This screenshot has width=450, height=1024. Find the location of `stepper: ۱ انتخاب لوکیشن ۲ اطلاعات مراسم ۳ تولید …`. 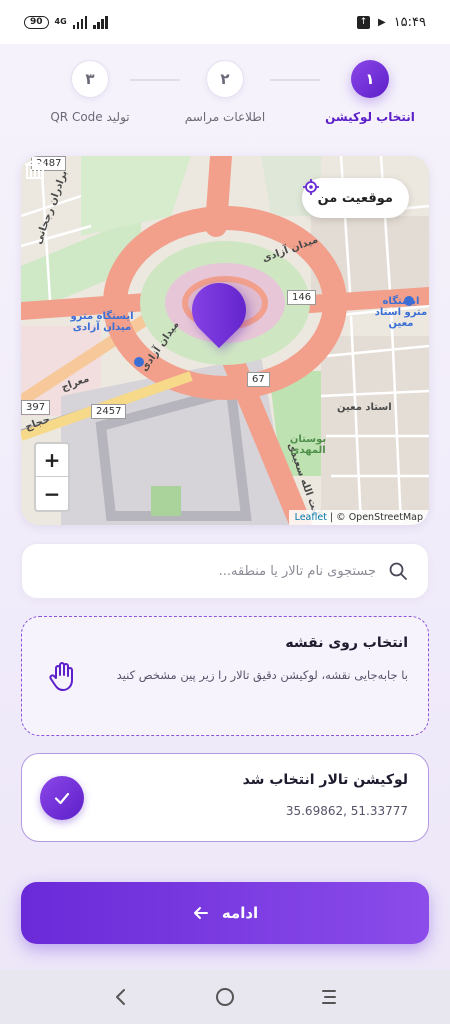

stepper: ۱ انتخاب لوکیشن ۲ اطلاعات مراسم ۳ تولید … is located at coordinates (225, 95).